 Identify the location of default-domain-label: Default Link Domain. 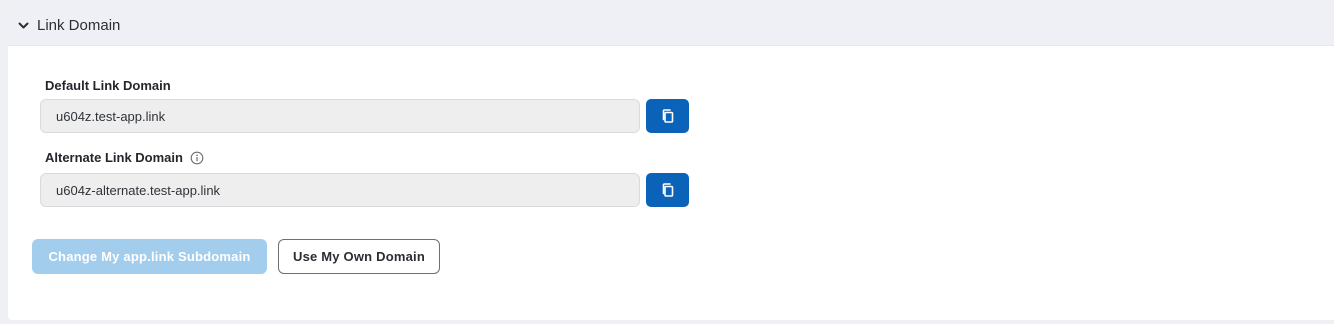
(108, 85).